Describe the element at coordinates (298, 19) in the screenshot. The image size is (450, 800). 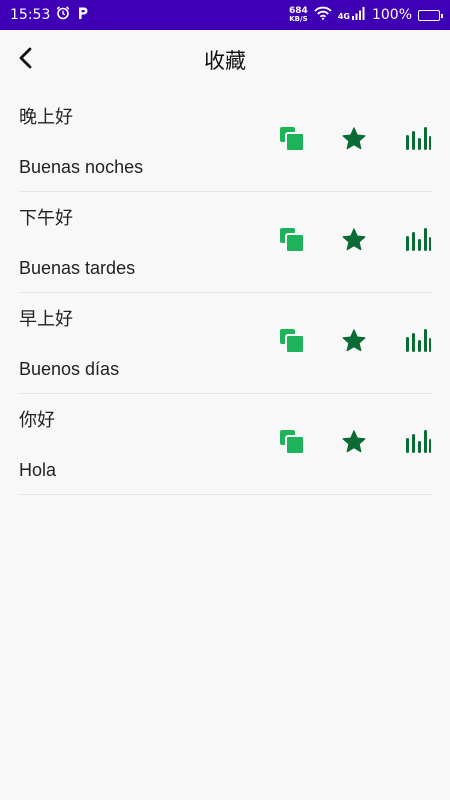
I see `net-speed-unit: KB/S` at that location.